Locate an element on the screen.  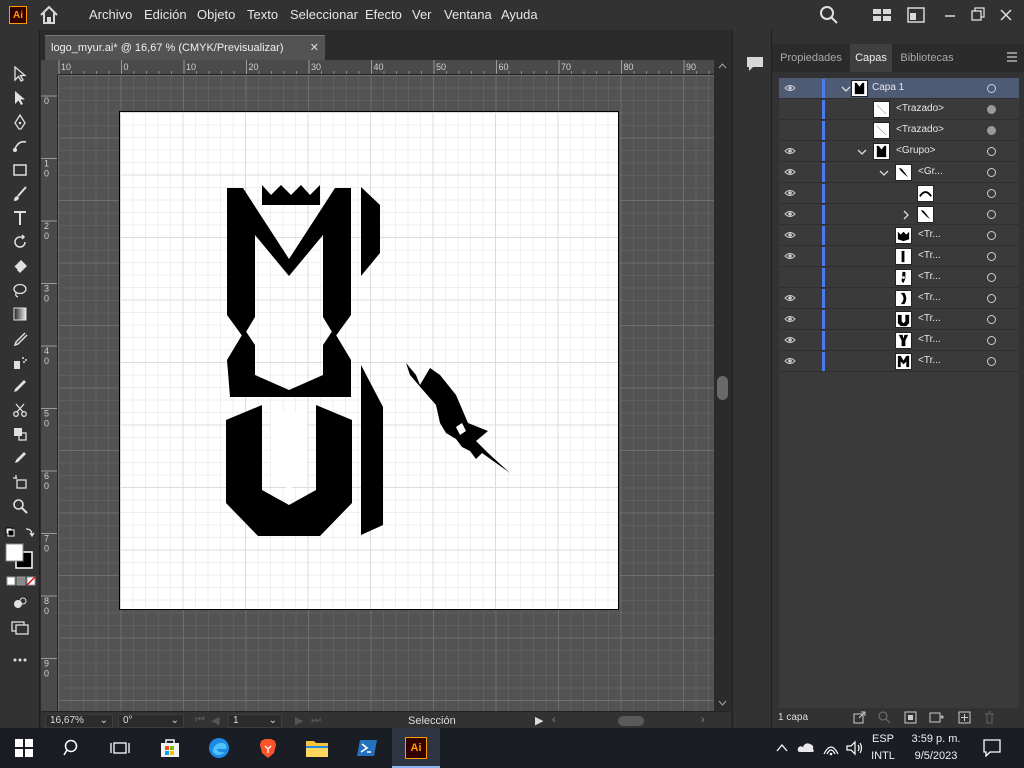
rotation-field: 0° ⌄ is located at coordinates (151, 721).